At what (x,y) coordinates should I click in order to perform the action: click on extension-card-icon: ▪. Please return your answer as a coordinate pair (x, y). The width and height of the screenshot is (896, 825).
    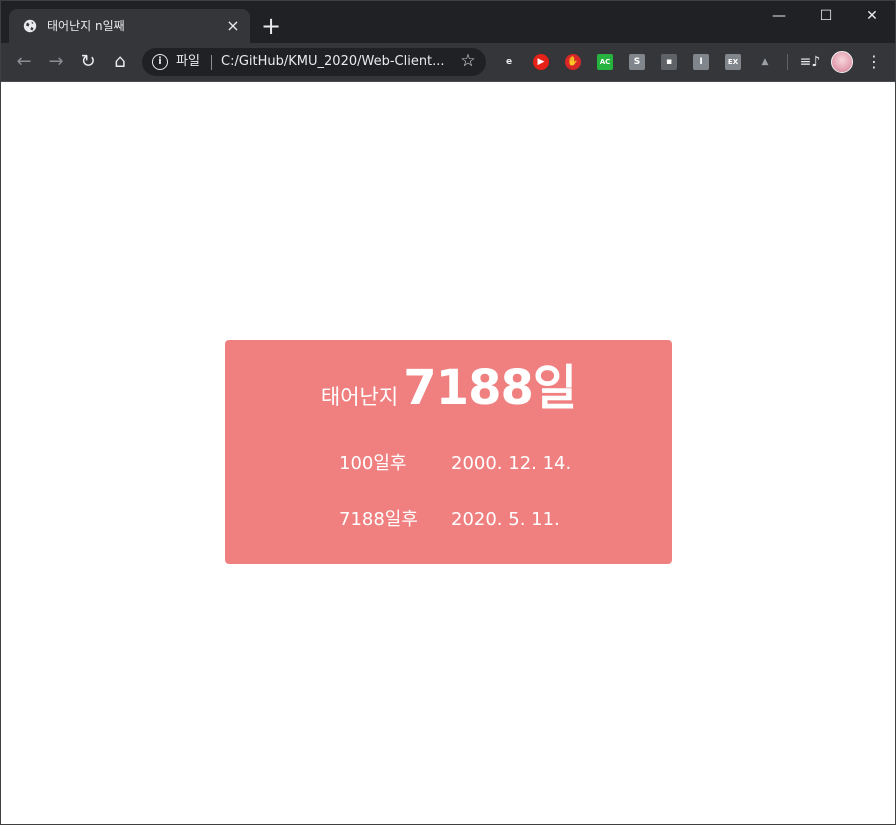
    Looking at the image, I should click on (669, 62).